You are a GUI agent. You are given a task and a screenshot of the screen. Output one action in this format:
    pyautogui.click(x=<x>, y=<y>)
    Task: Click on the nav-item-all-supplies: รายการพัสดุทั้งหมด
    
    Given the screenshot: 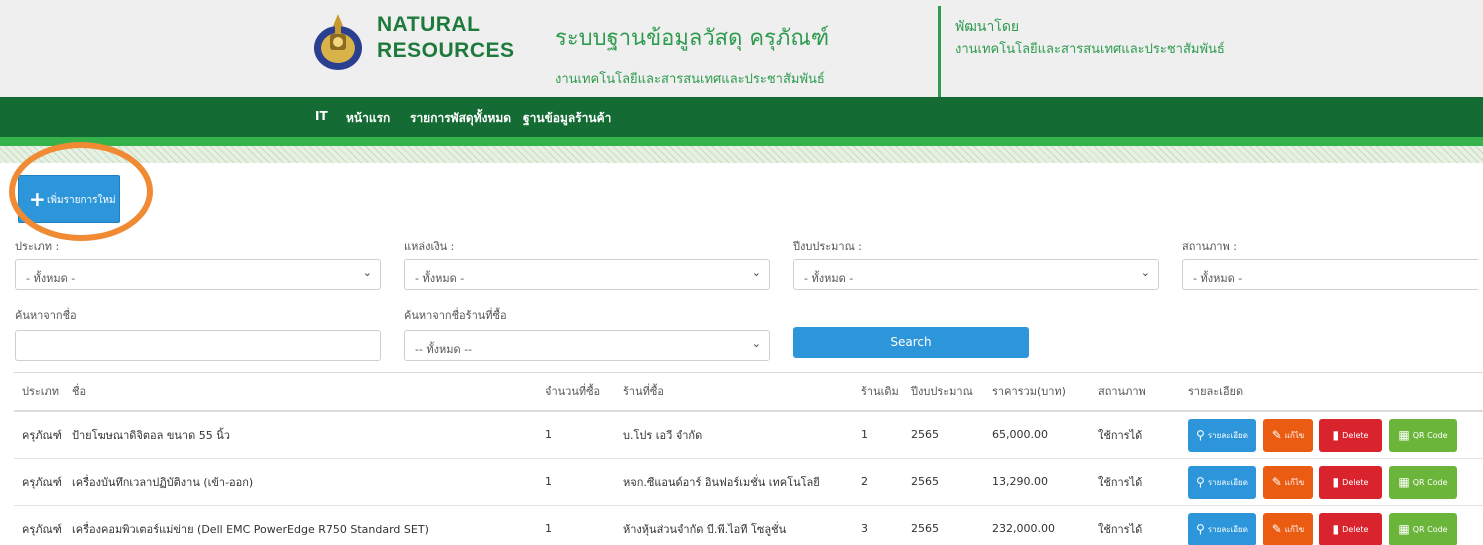 What is the action you would take?
    pyautogui.click(x=460, y=118)
    